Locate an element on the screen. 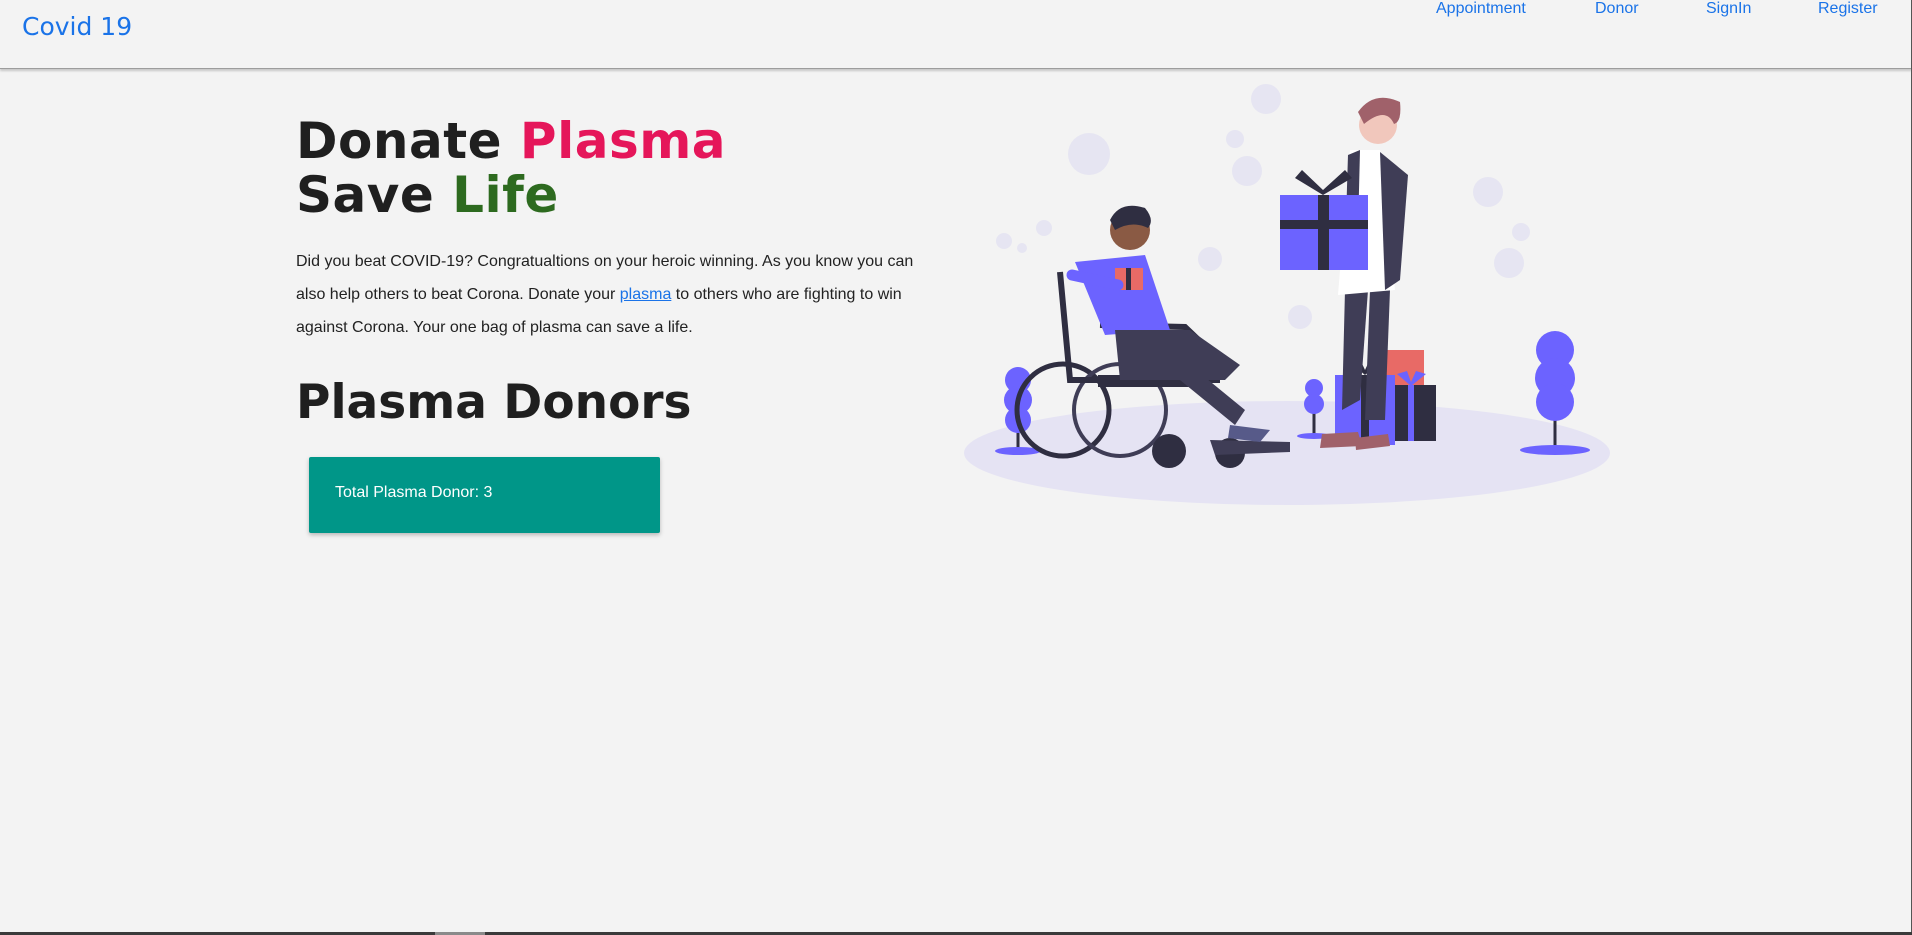  nav-link-donor: Donor is located at coordinates (1617, 9).